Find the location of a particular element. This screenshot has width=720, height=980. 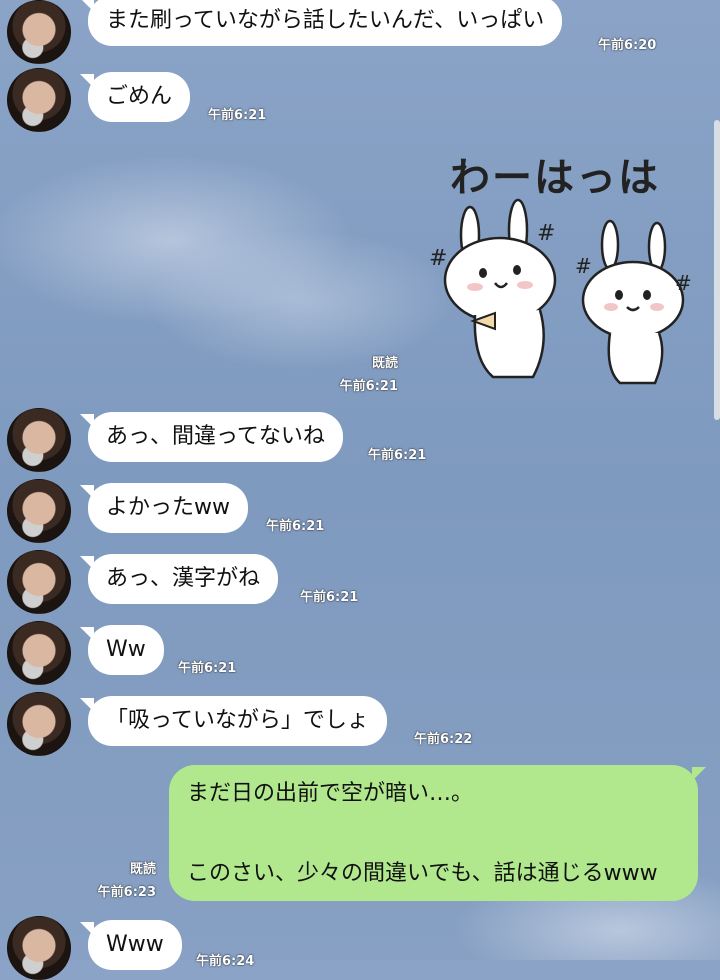

message-bubble: Ww is located at coordinates (122, 650).